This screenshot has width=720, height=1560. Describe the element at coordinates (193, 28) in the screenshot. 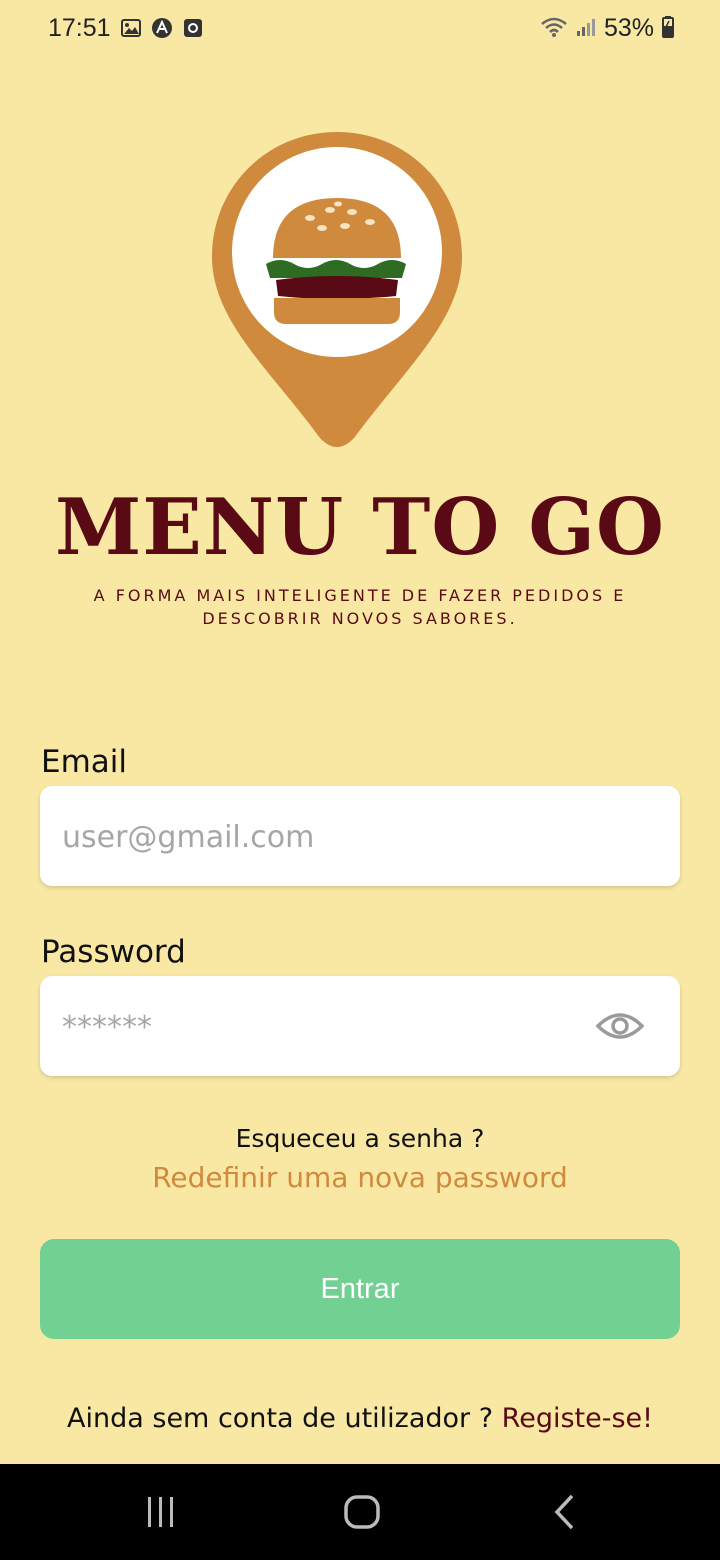

I see `square-app-icon` at that location.